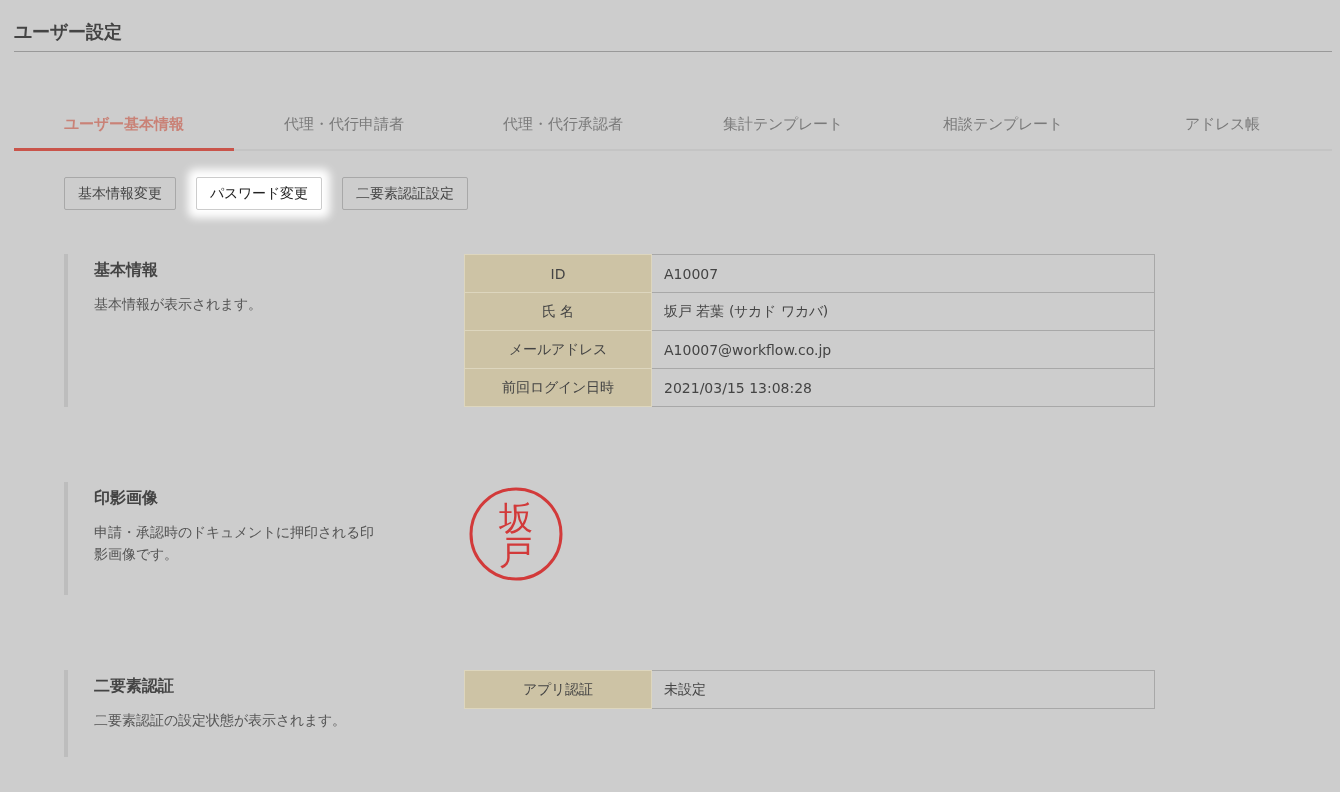 The image size is (1340, 792). What do you see at coordinates (903, 387) in the screenshot?
I see `table-cell: 2021/03/15 13:08:28` at bounding box center [903, 387].